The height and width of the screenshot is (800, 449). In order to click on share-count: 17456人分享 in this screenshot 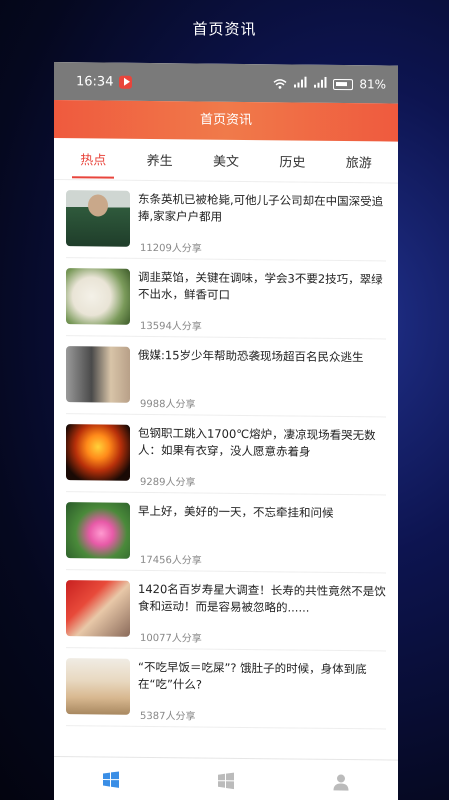, I will do `click(171, 560)`.